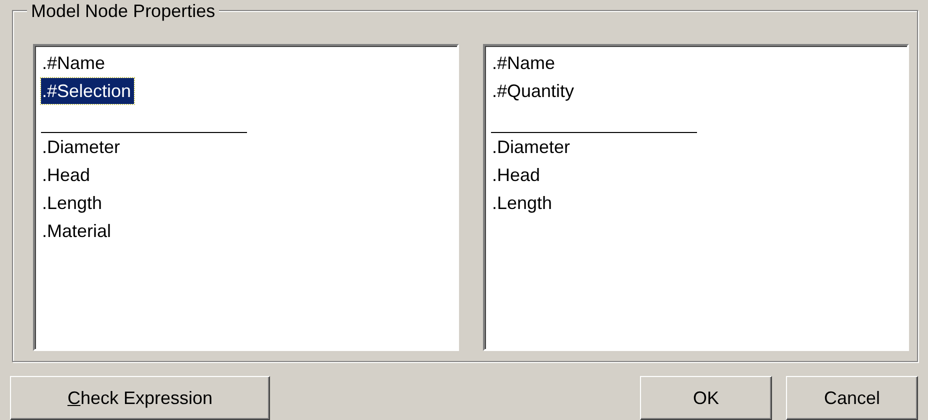 This screenshot has height=420, width=928. I want to click on list-item: .Material, so click(77, 231).